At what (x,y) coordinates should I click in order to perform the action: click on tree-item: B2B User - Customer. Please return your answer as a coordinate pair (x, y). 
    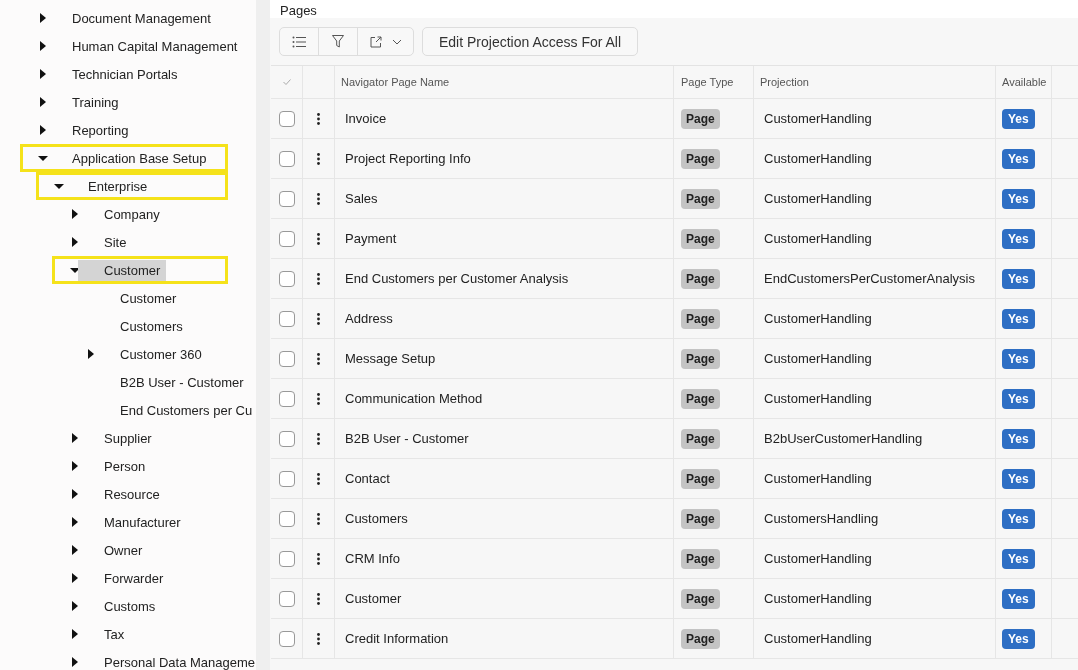
    Looking at the image, I should click on (182, 382).